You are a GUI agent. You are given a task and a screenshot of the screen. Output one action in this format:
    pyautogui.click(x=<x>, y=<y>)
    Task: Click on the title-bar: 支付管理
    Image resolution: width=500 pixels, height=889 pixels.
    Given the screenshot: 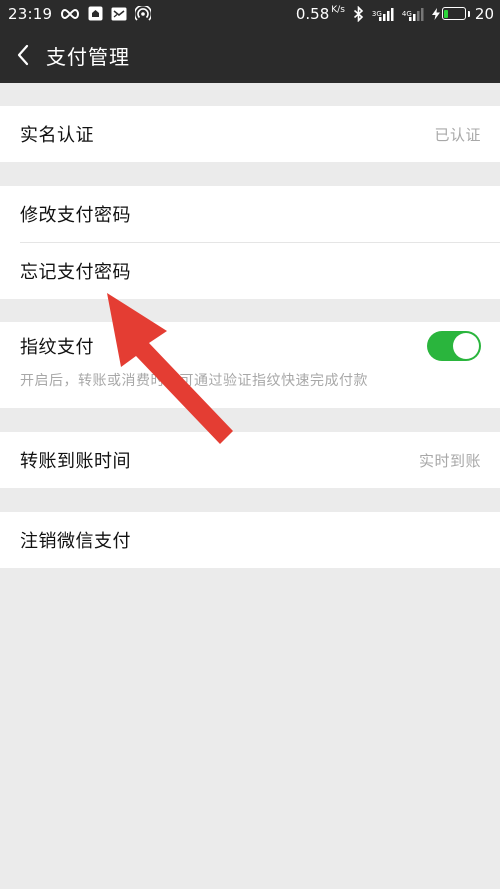 What is the action you would take?
    pyautogui.click(x=250, y=55)
    